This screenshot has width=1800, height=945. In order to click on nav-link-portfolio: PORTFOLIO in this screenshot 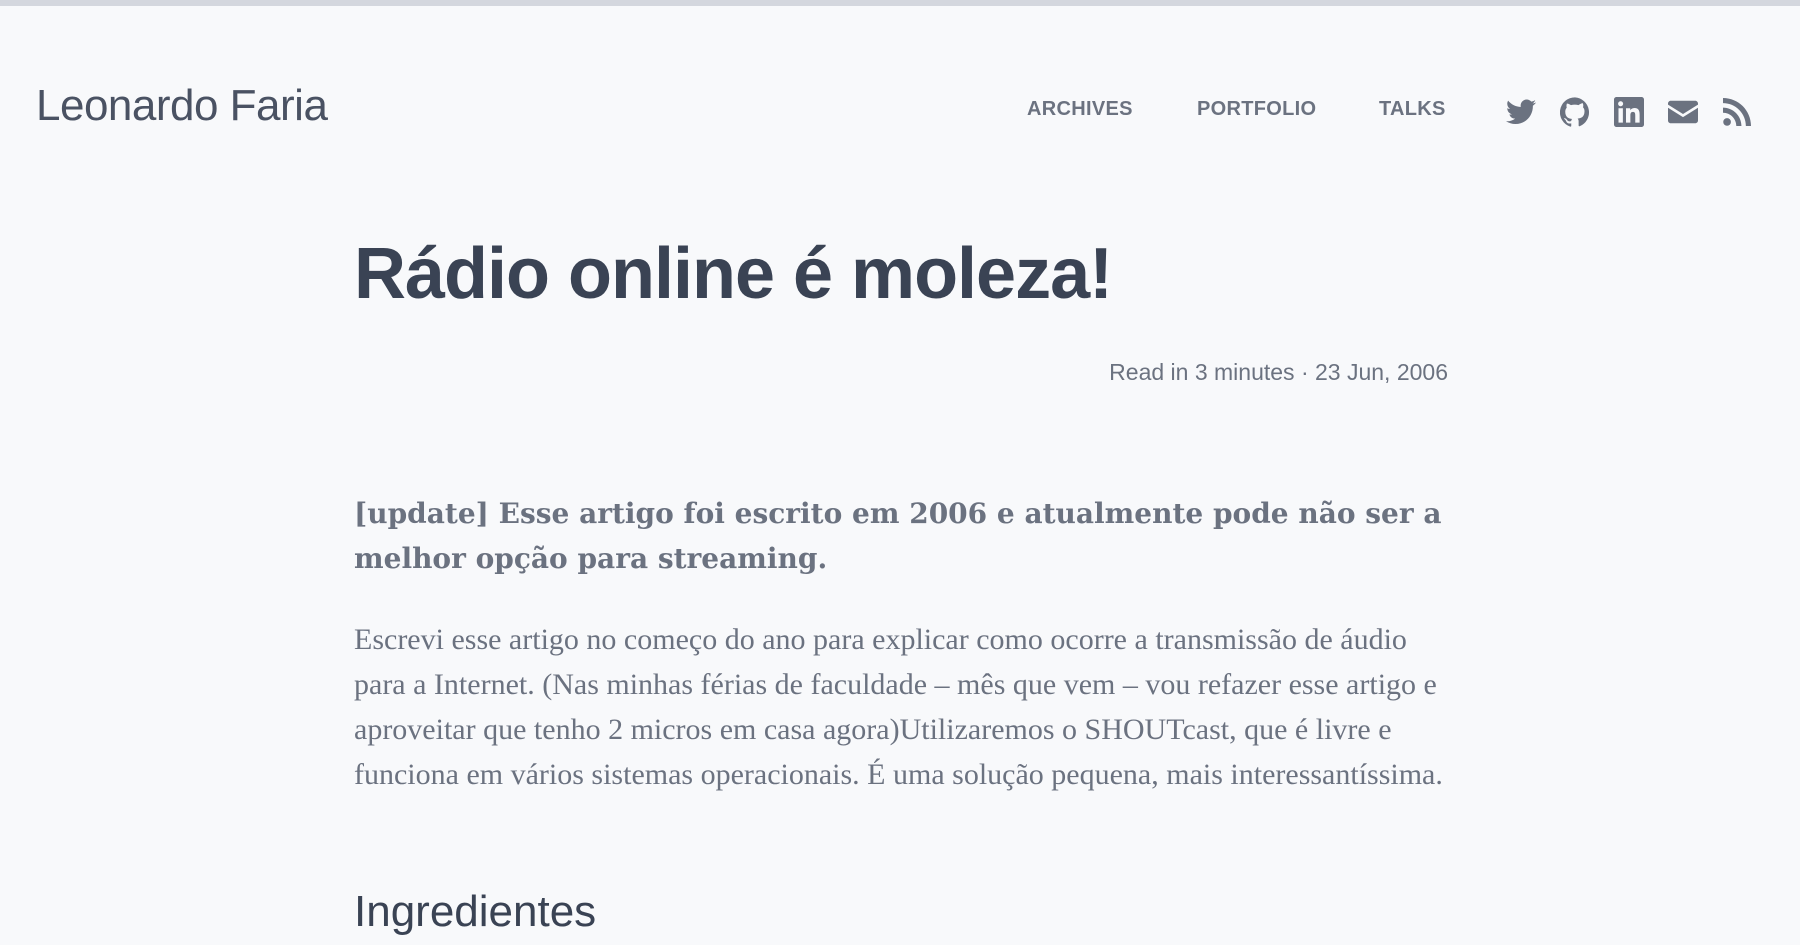, I will do `click(1256, 109)`.